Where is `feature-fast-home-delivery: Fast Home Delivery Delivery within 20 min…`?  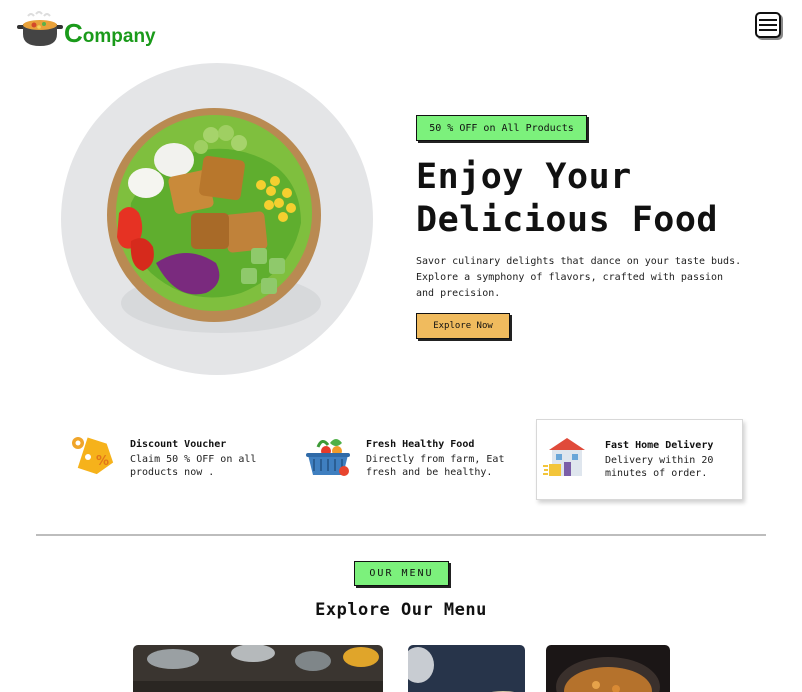
feature-fast-home-delivery: Fast Home Delivery Delivery within 20 min… is located at coordinates (639, 459).